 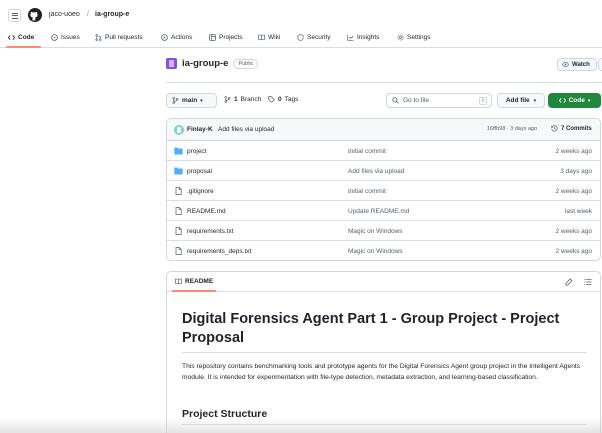 What do you see at coordinates (194, 281) in the screenshot?
I see `readme-tab: README` at bounding box center [194, 281].